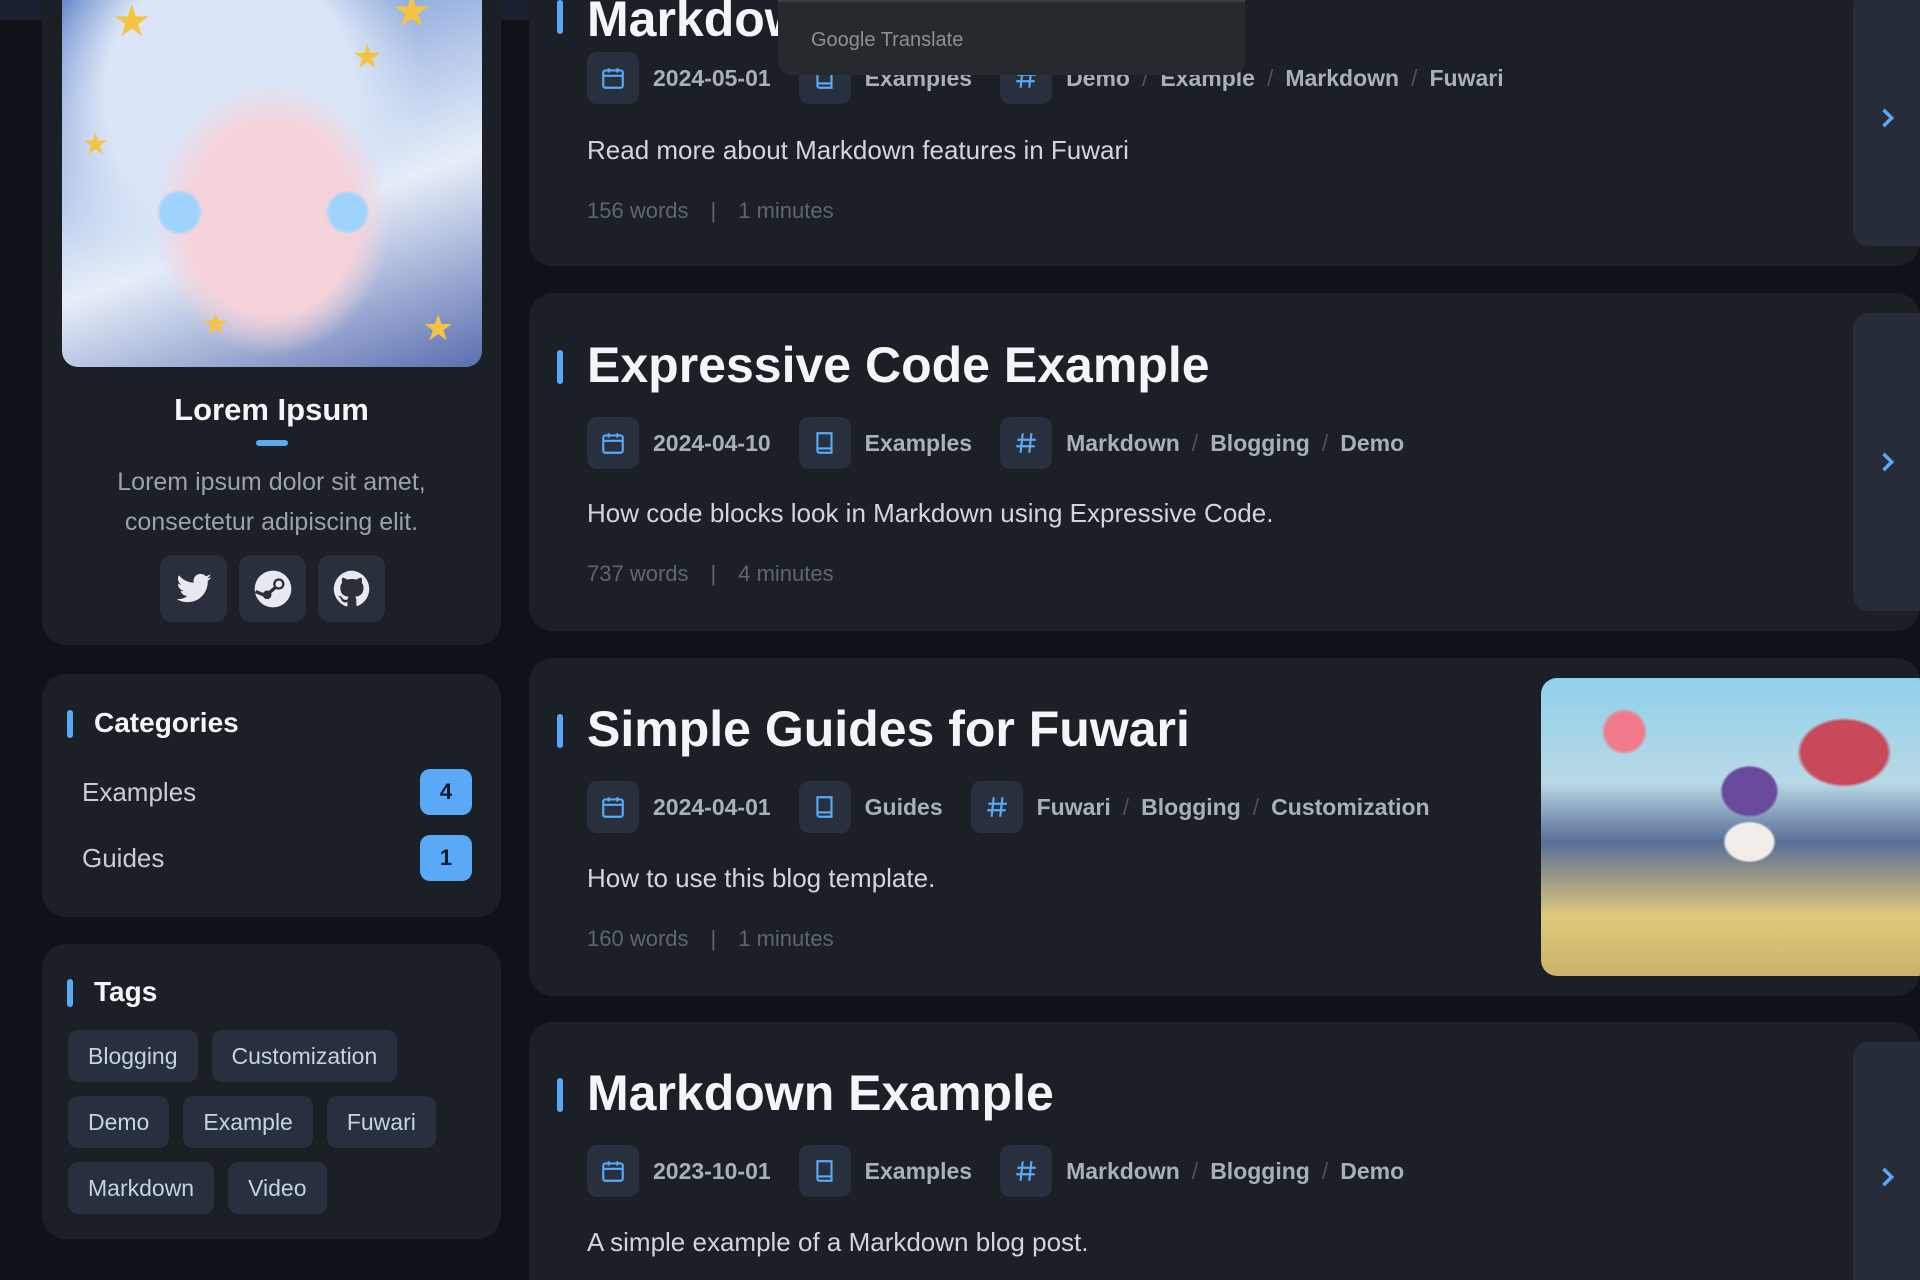 This screenshot has width=1920, height=1280. I want to click on post-date: 2024-04-10, so click(712, 442).